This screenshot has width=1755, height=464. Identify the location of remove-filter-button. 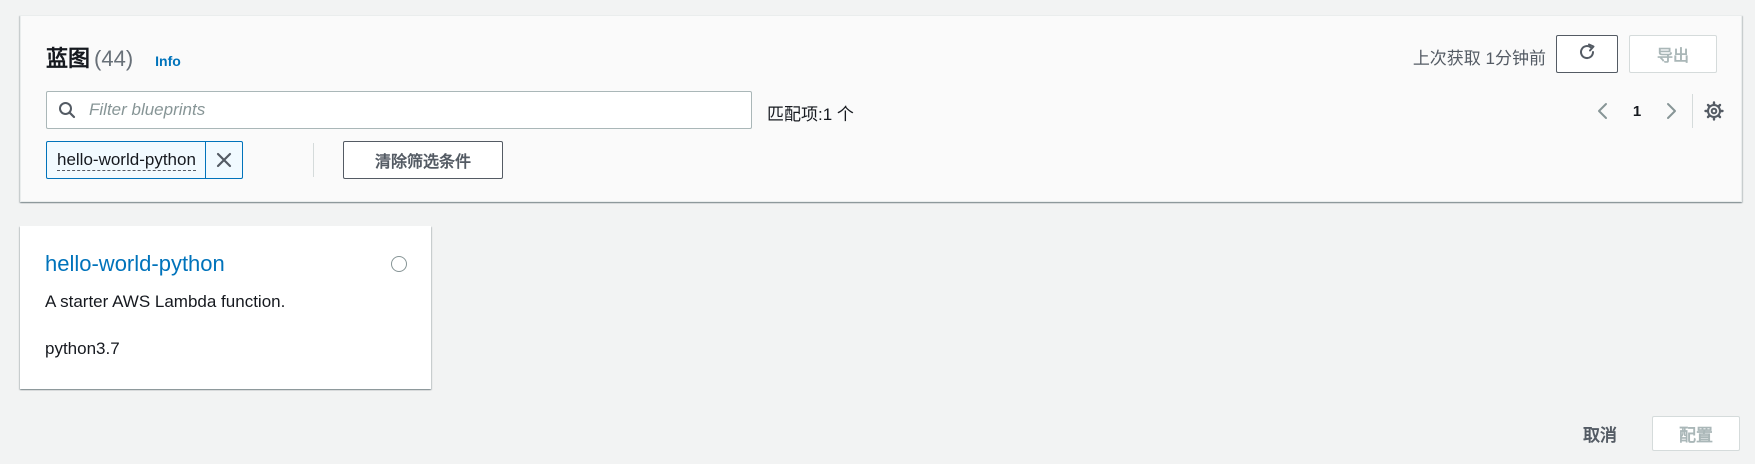
(224, 160).